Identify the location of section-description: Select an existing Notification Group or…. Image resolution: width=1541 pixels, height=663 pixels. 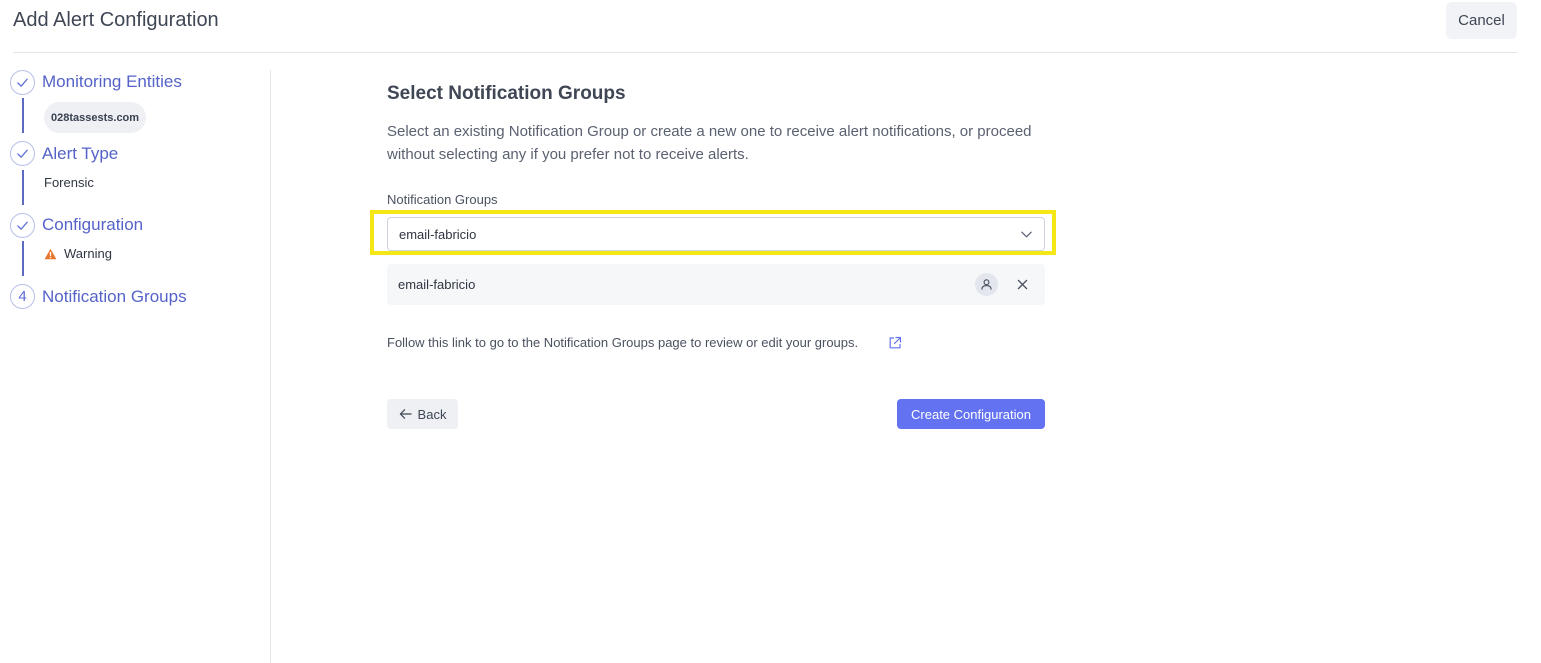
(709, 143).